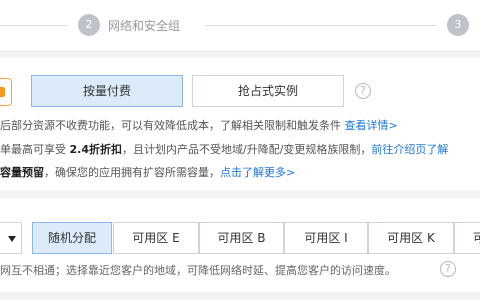 The image size is (480, 300). I want to click on zone-k: 可用区 K, so click(411, 238).